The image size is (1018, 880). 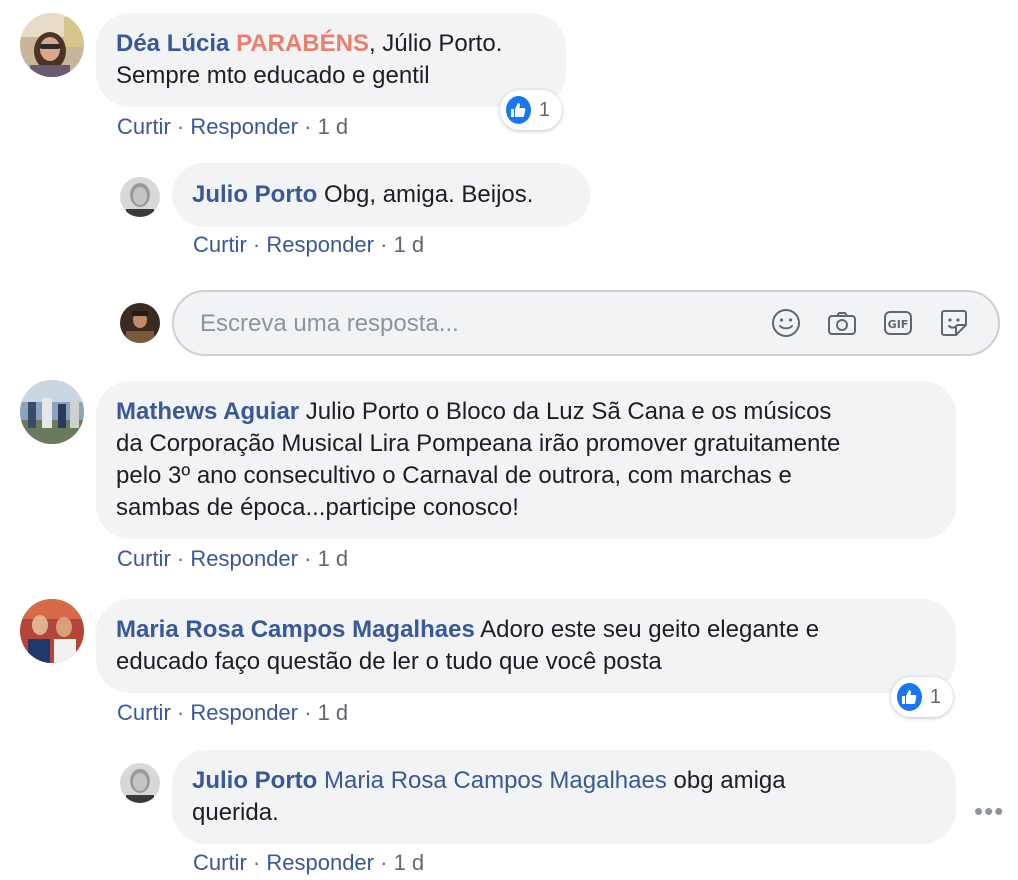 I want to click on avatar-current-user, so click(x=140, y=323).